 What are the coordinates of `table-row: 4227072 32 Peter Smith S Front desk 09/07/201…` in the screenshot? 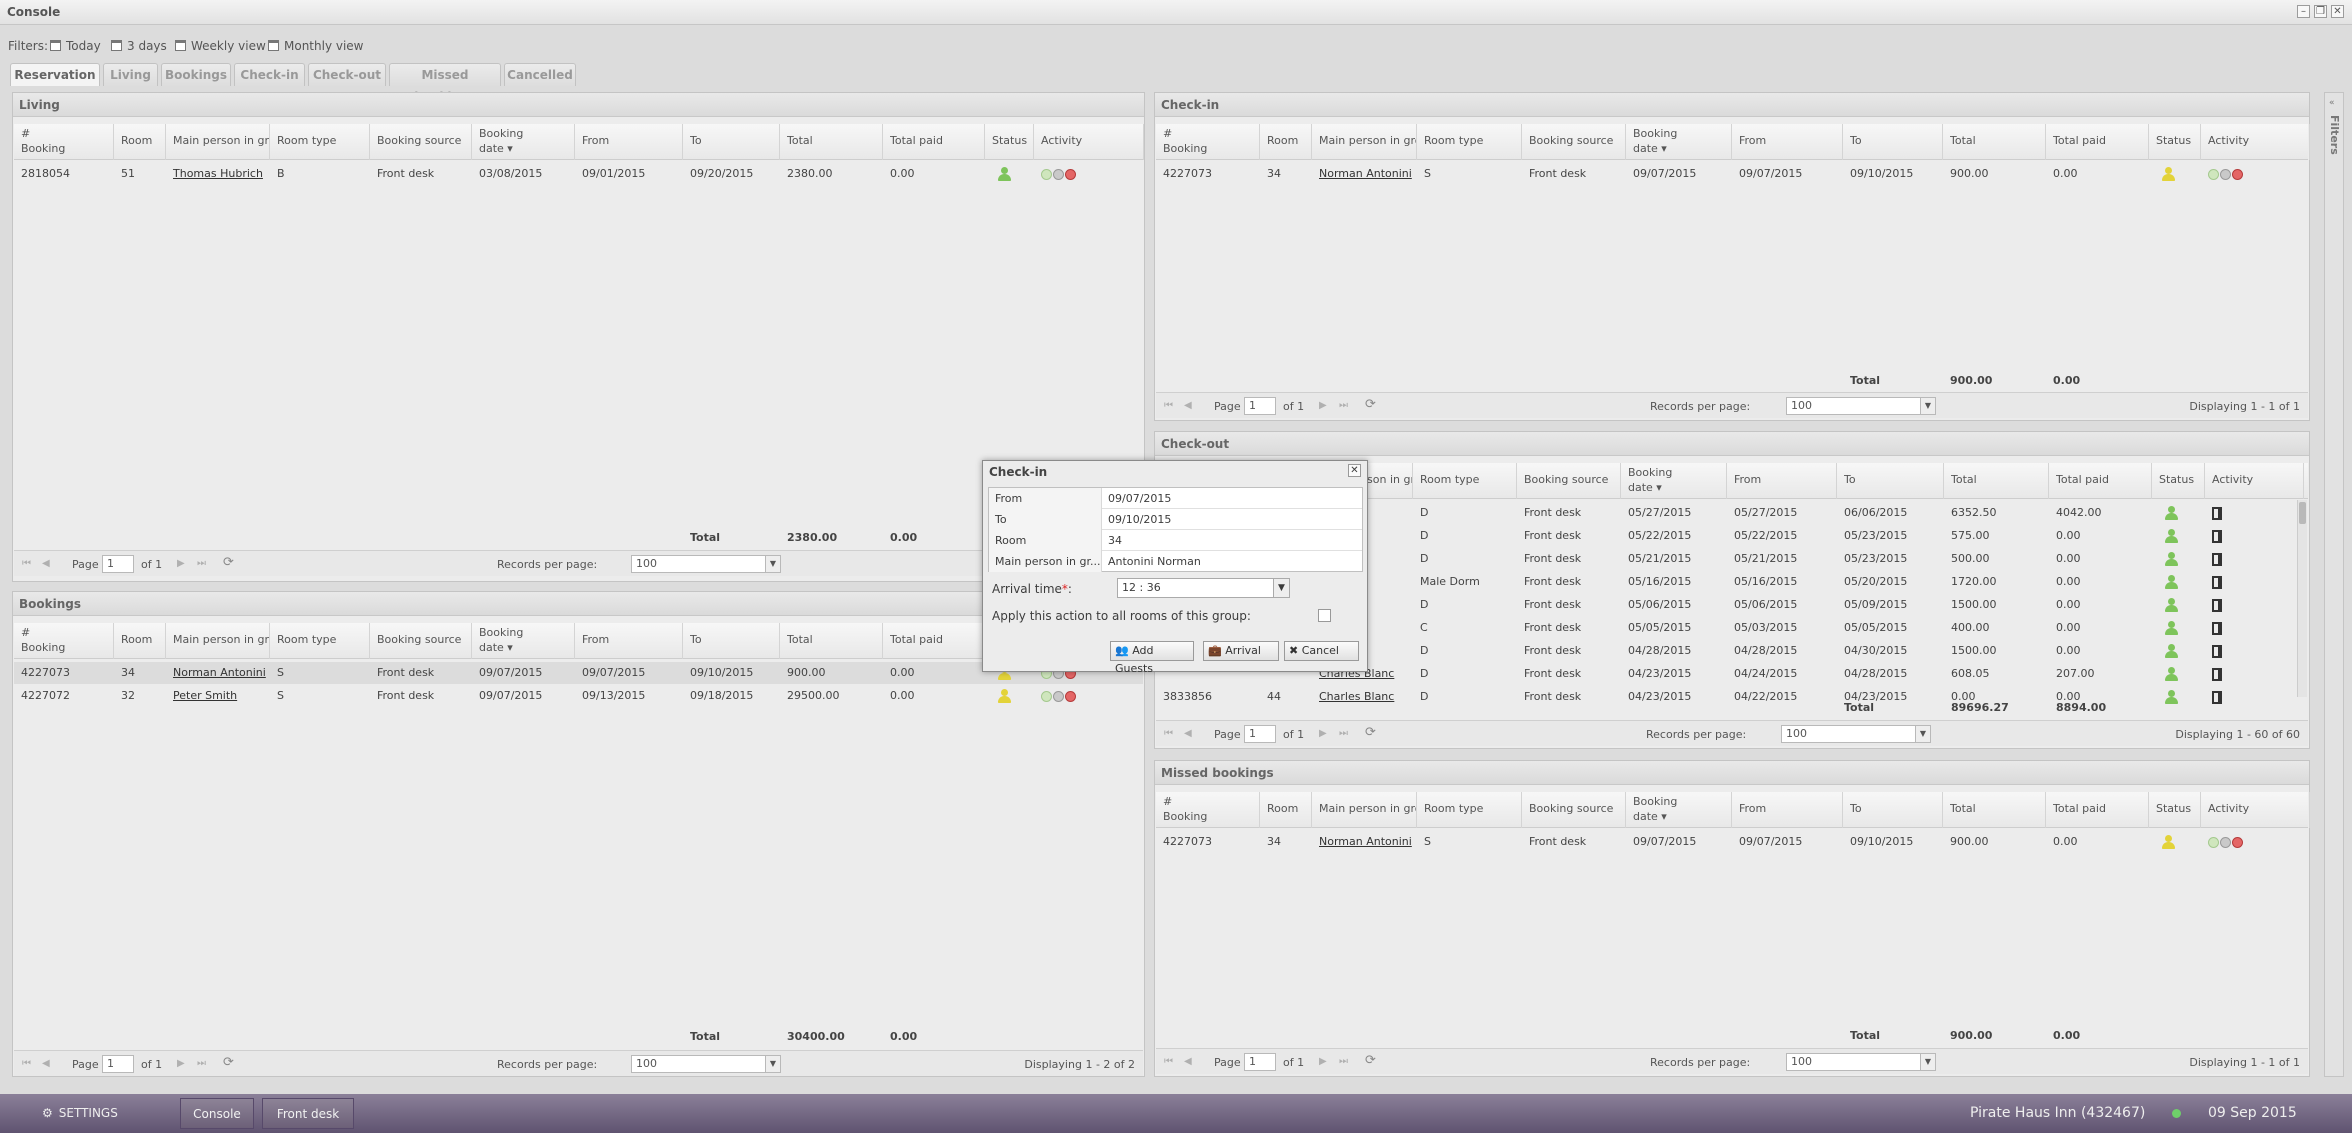 It's located at (578, 696).